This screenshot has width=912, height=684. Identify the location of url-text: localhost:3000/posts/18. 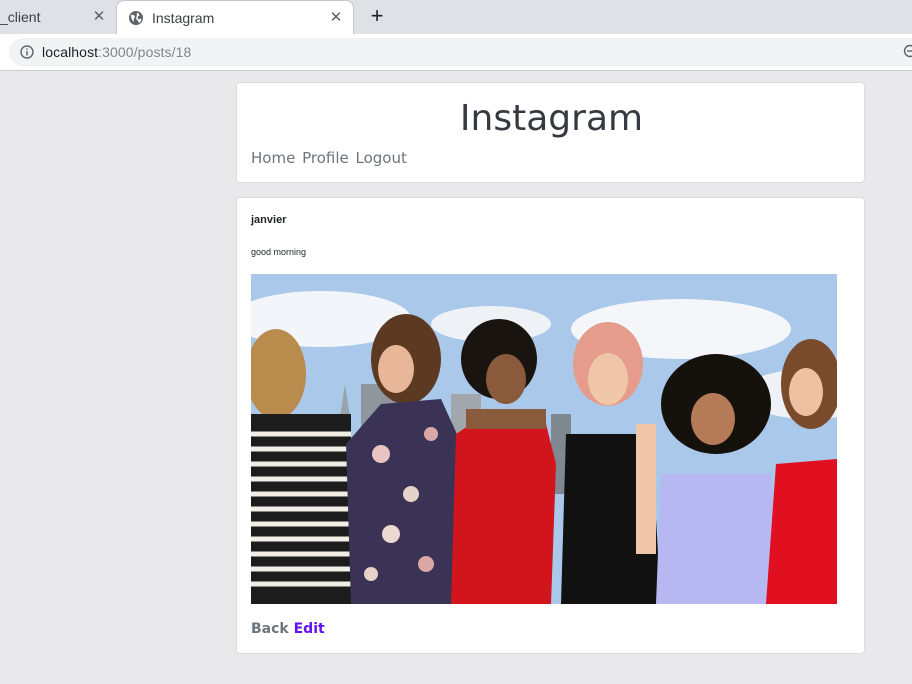
(116, 52).